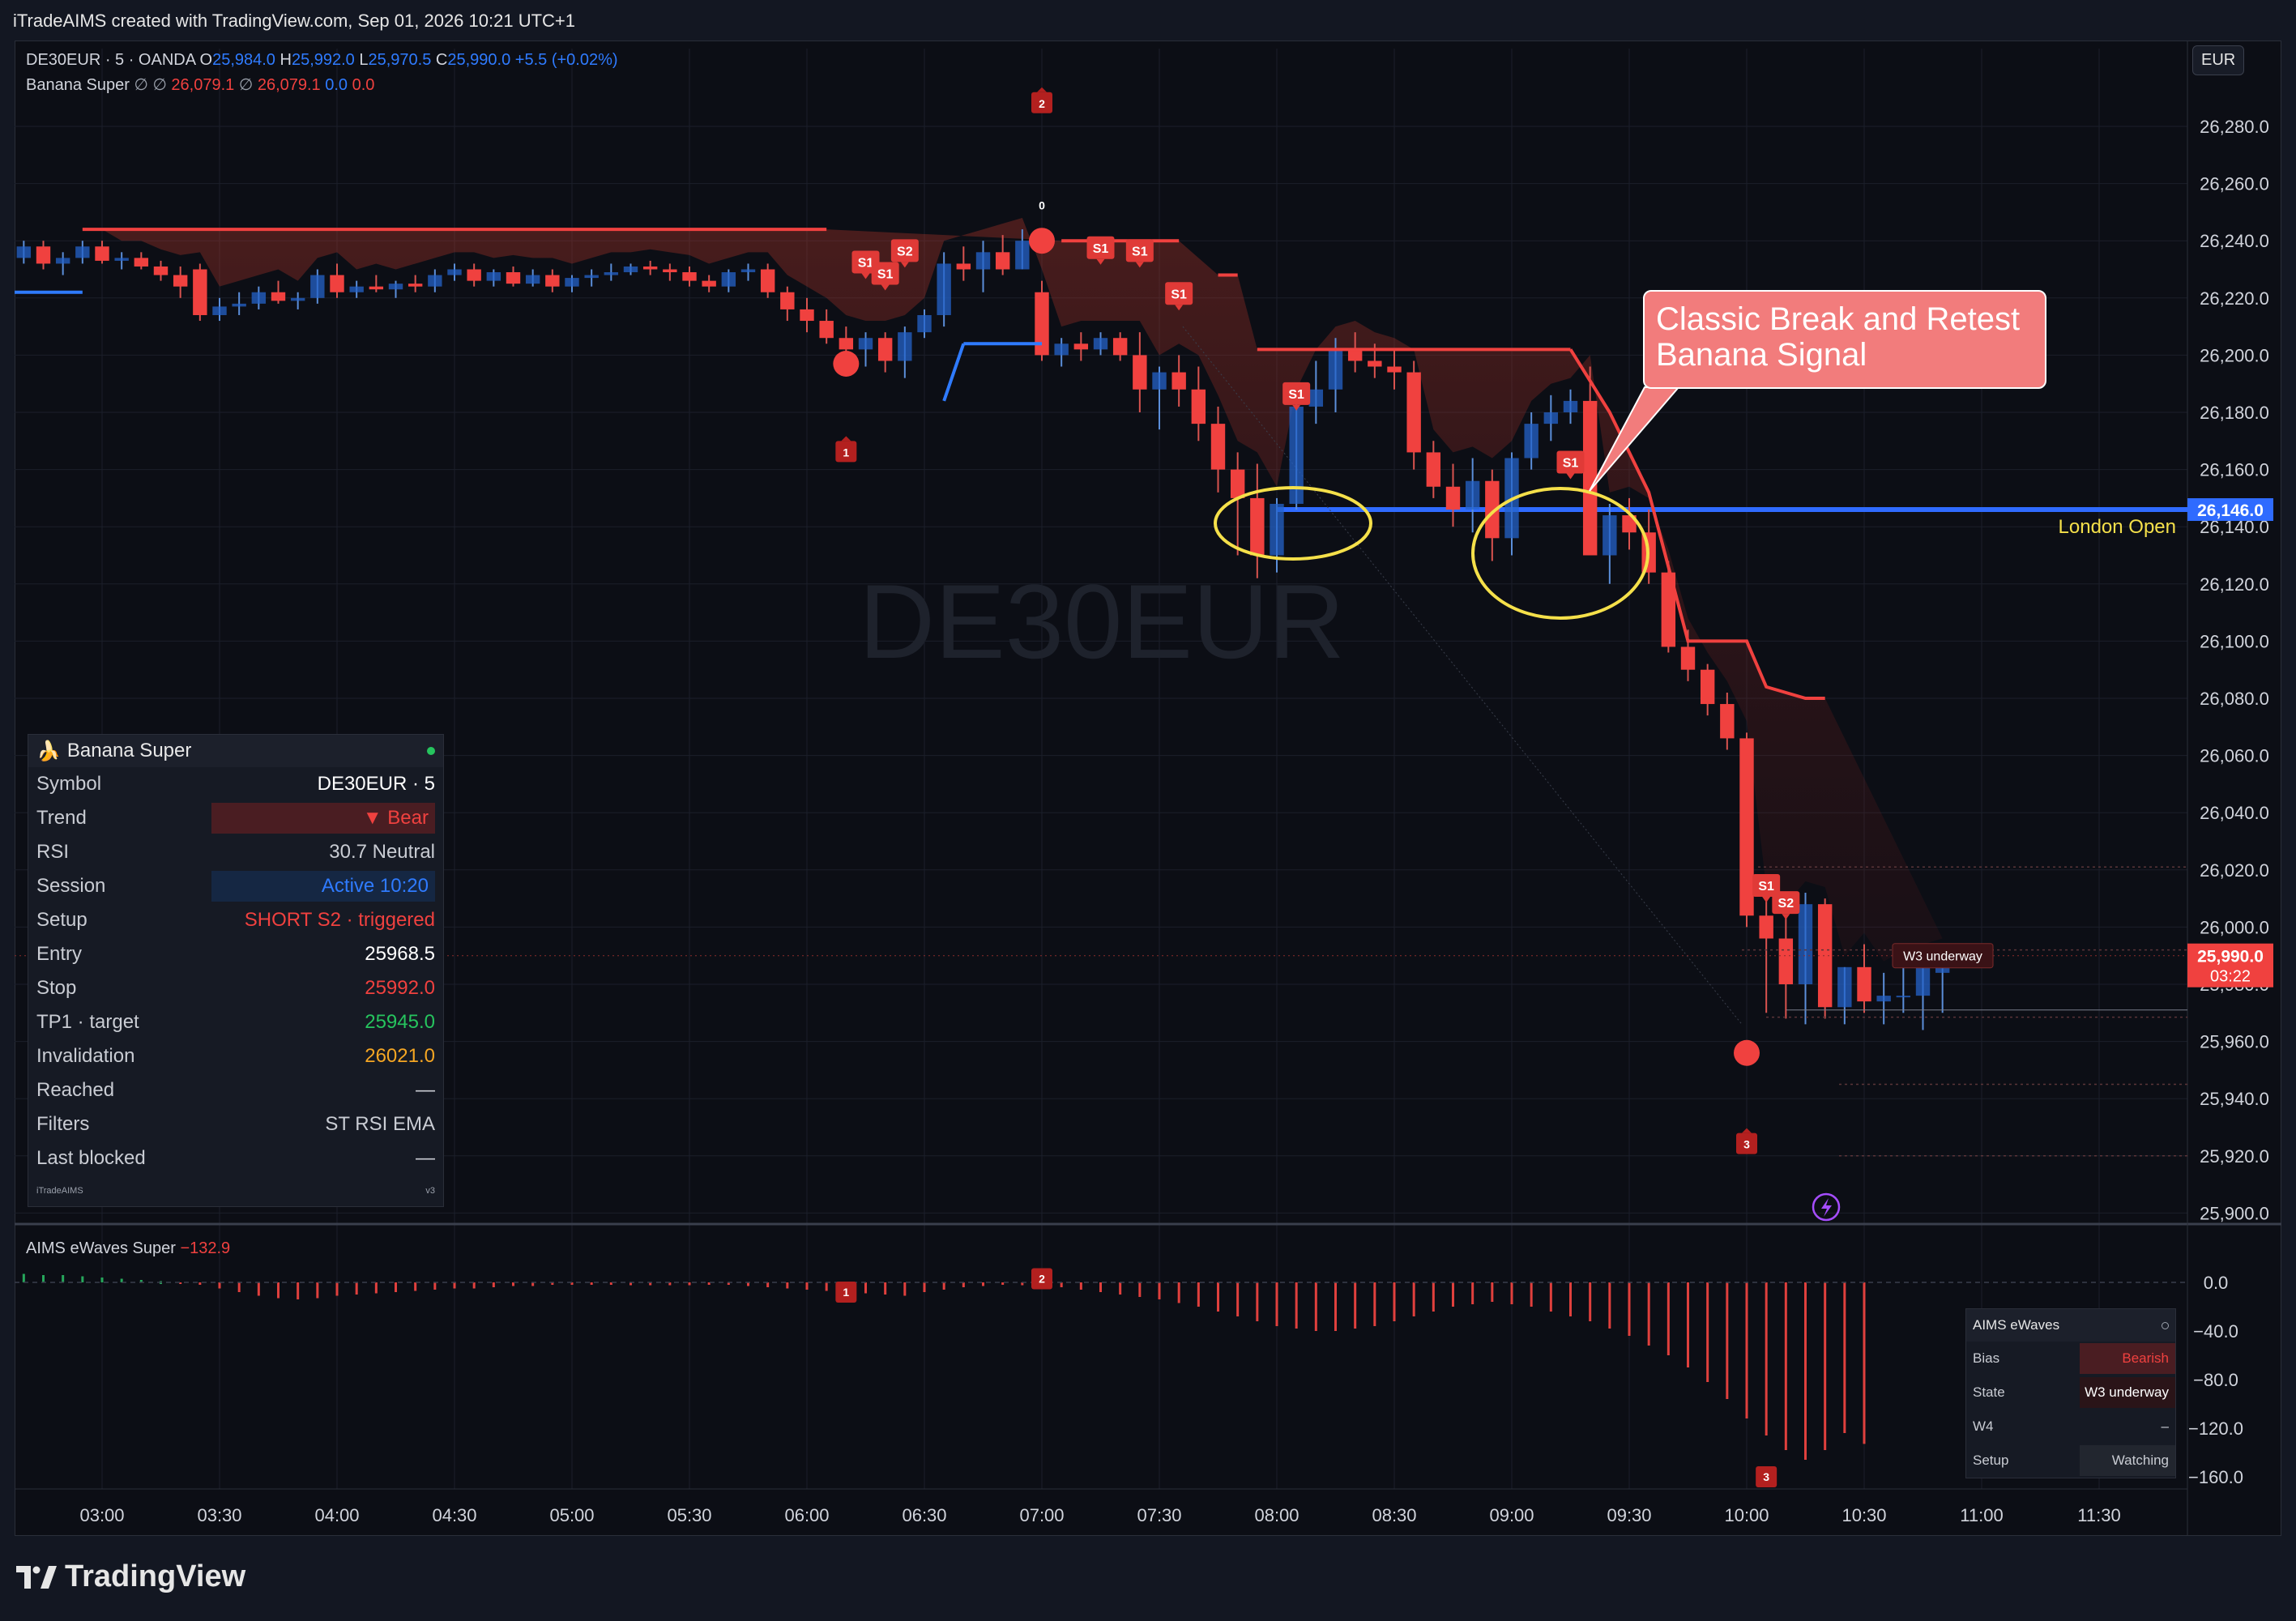  Describe the element at coordinates (130, 1576) in the screenshot. I see `tradingview-logo: TradingView` at that location.